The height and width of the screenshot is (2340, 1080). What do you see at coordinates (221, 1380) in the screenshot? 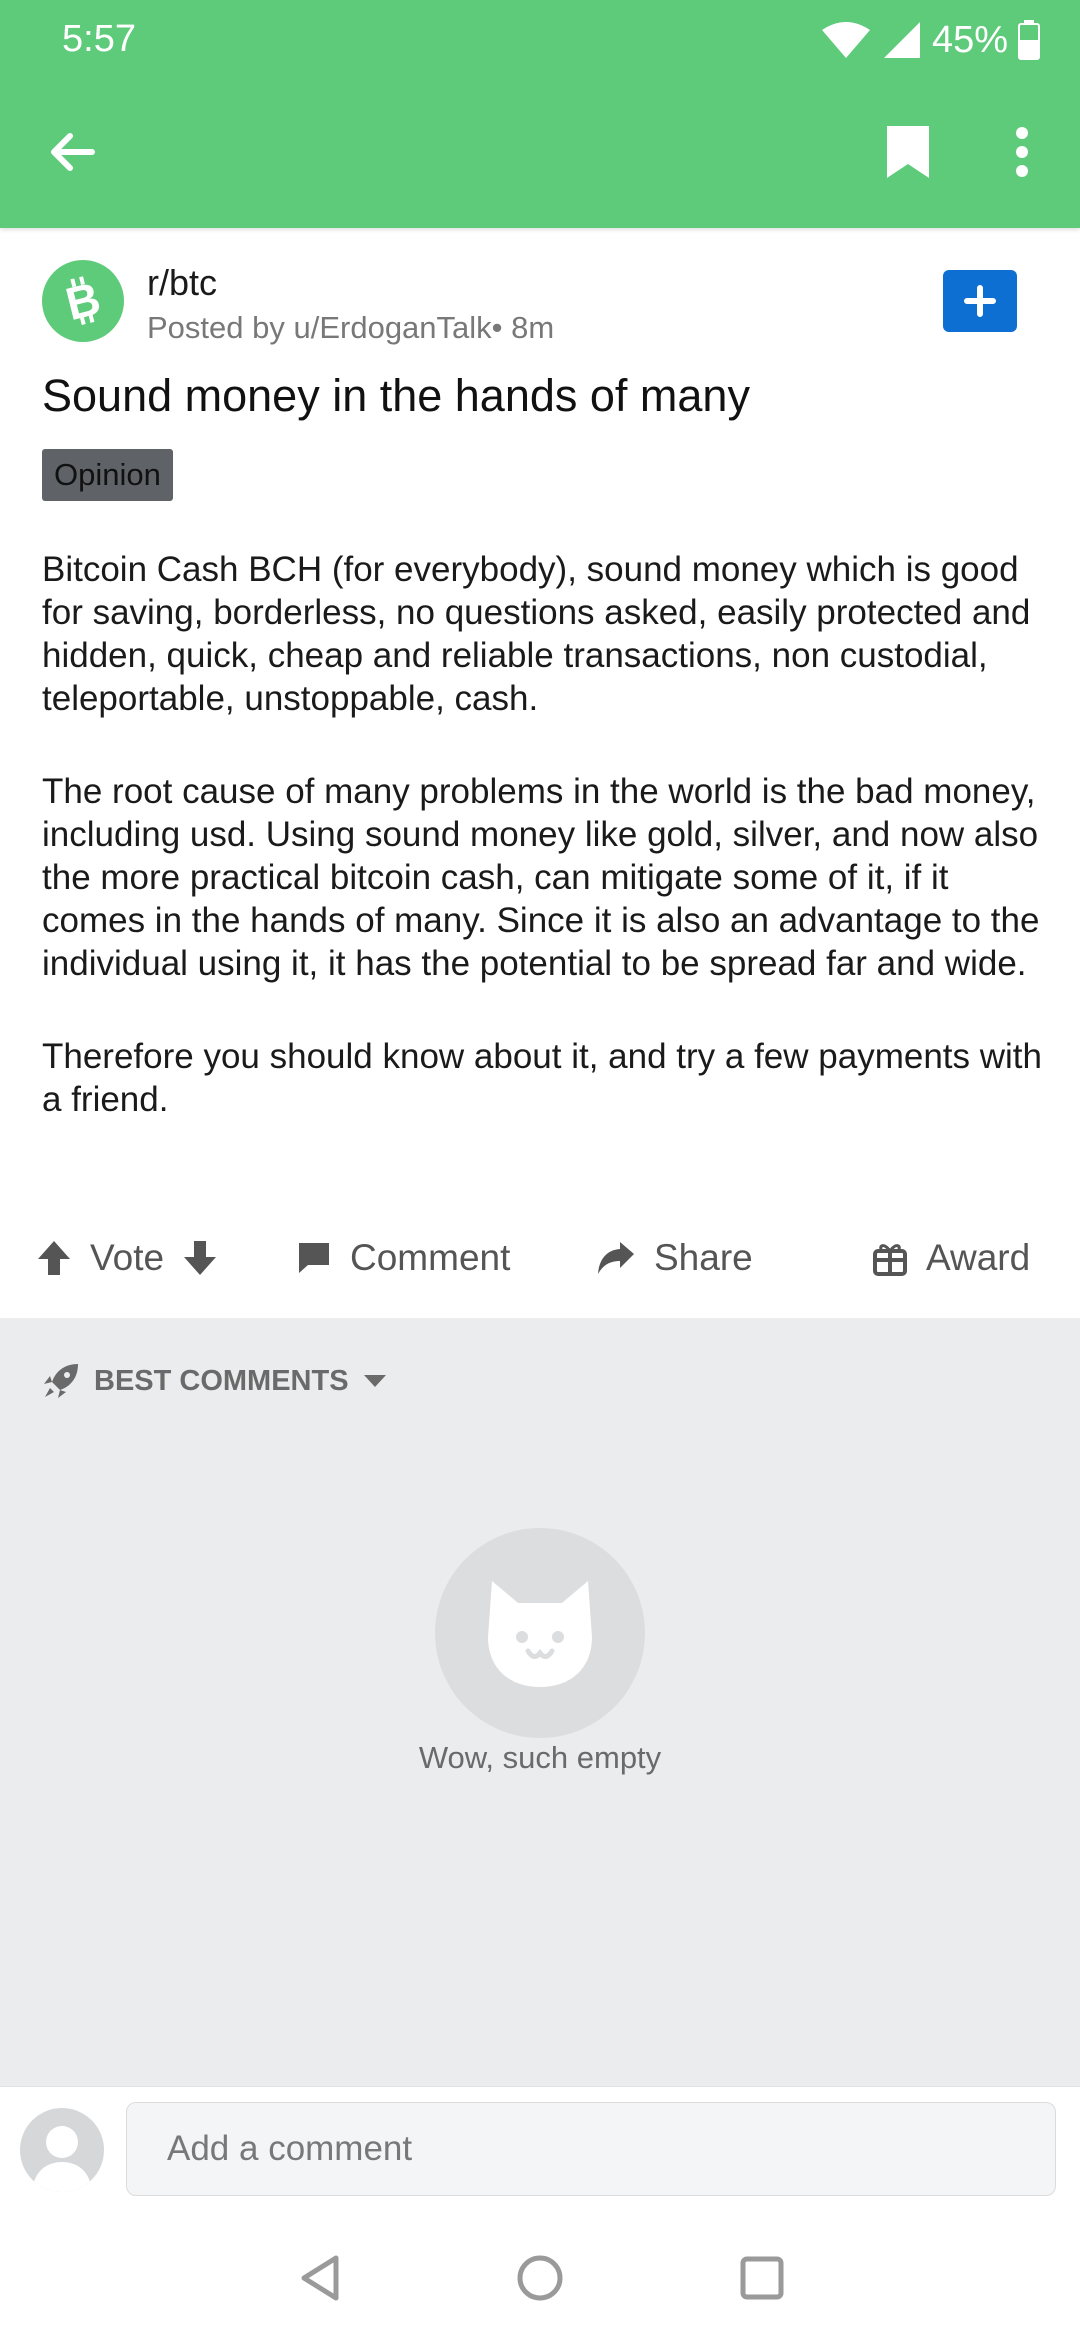
I see `sort-label: BEST COMMENTS` at bounding box center [221, 1380].